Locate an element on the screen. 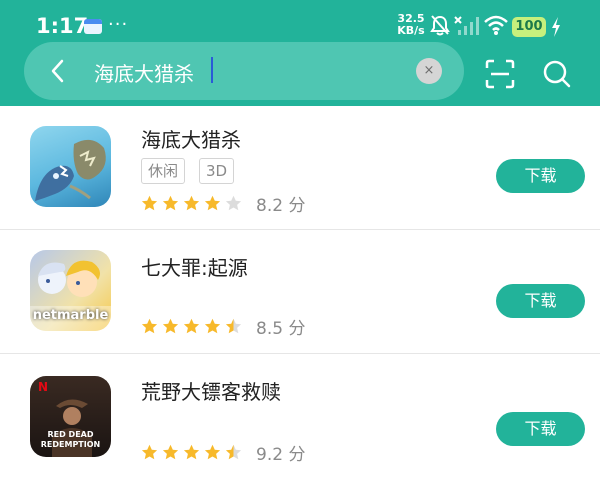  notification-app-icon is located at coordinates (93, 26).